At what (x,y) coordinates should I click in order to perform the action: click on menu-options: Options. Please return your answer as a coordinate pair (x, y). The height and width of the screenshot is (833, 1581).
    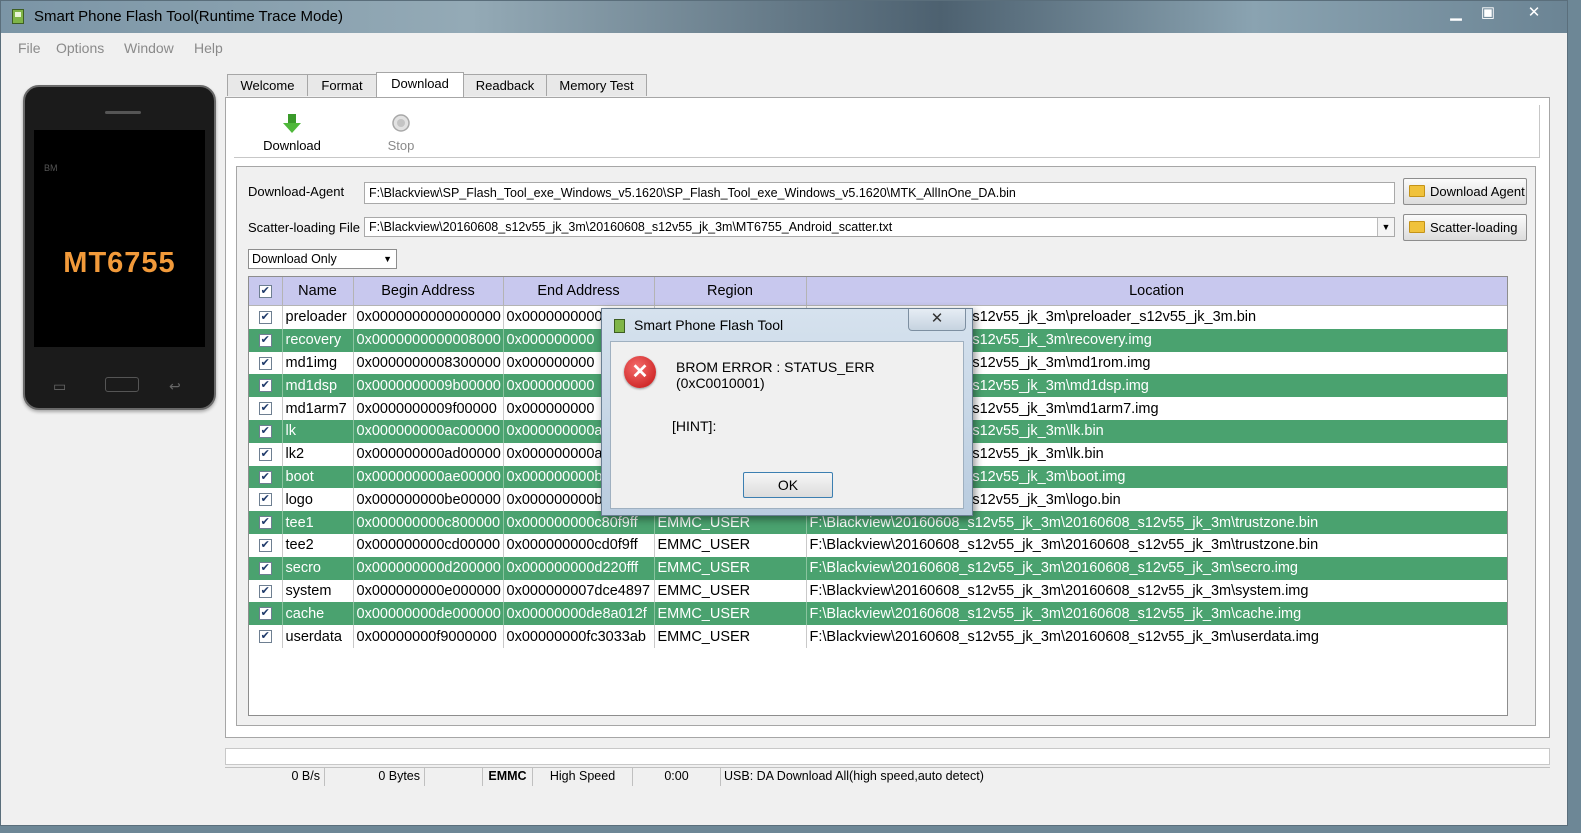
    Looking at the image, I should click on (80, 48).